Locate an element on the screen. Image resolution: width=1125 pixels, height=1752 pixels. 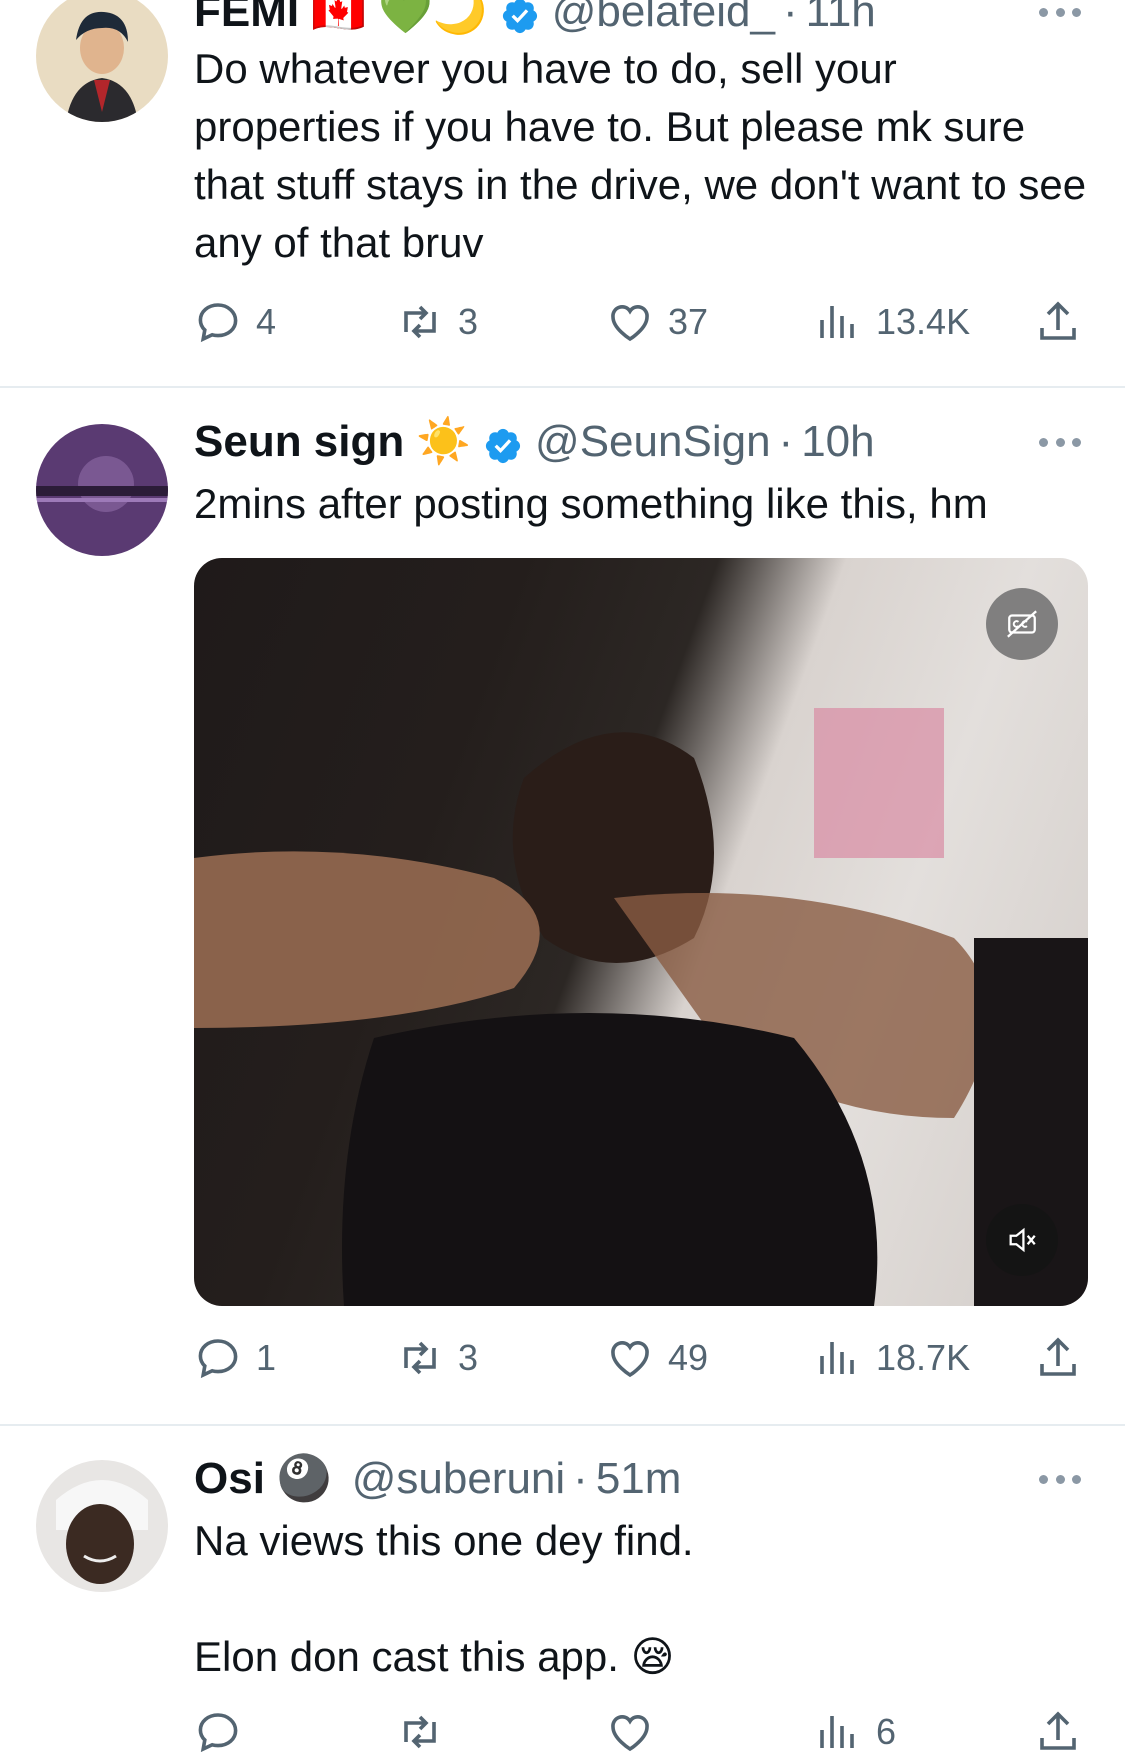
like-count: 49 is located at coordinates (688, 1357).